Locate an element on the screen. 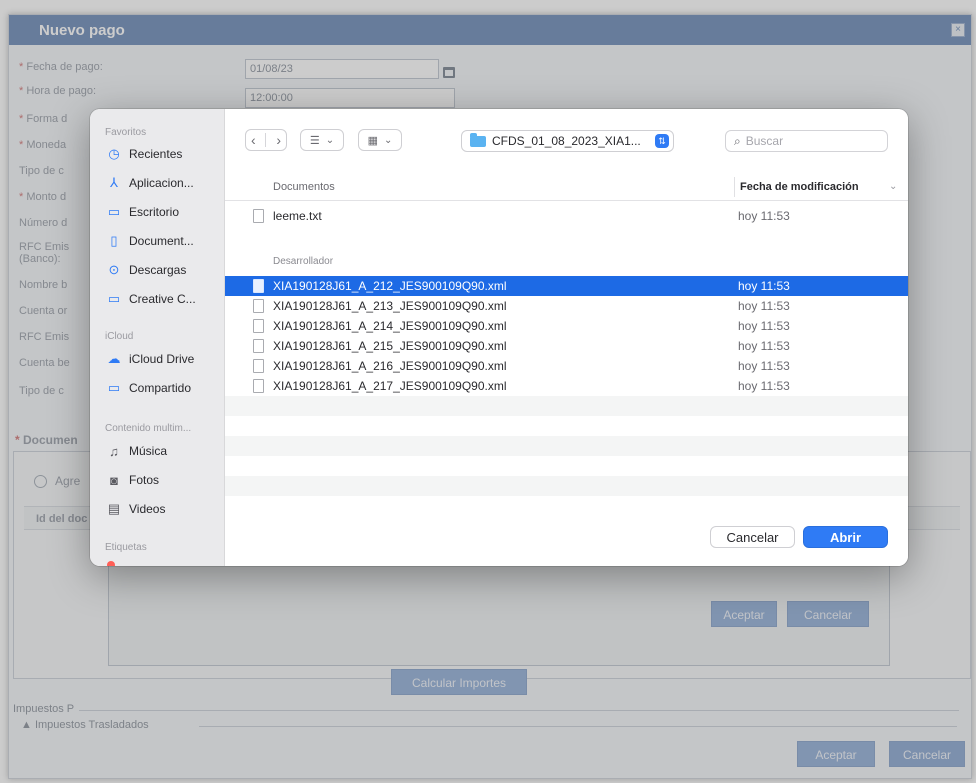  sidebar-item: ▭ Escritorio is located at coordinates (142, 212).